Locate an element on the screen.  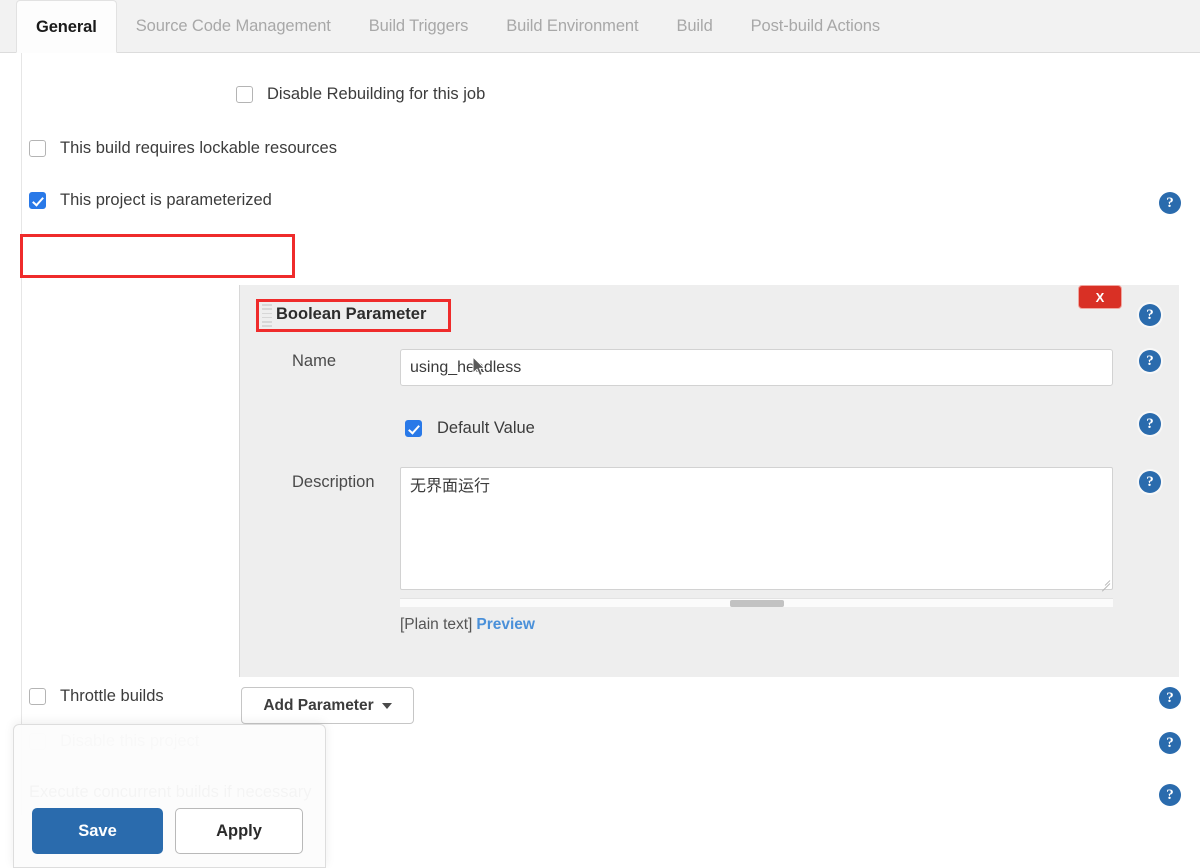
default-value-label: Default Value is located at coordinates (486, 428).